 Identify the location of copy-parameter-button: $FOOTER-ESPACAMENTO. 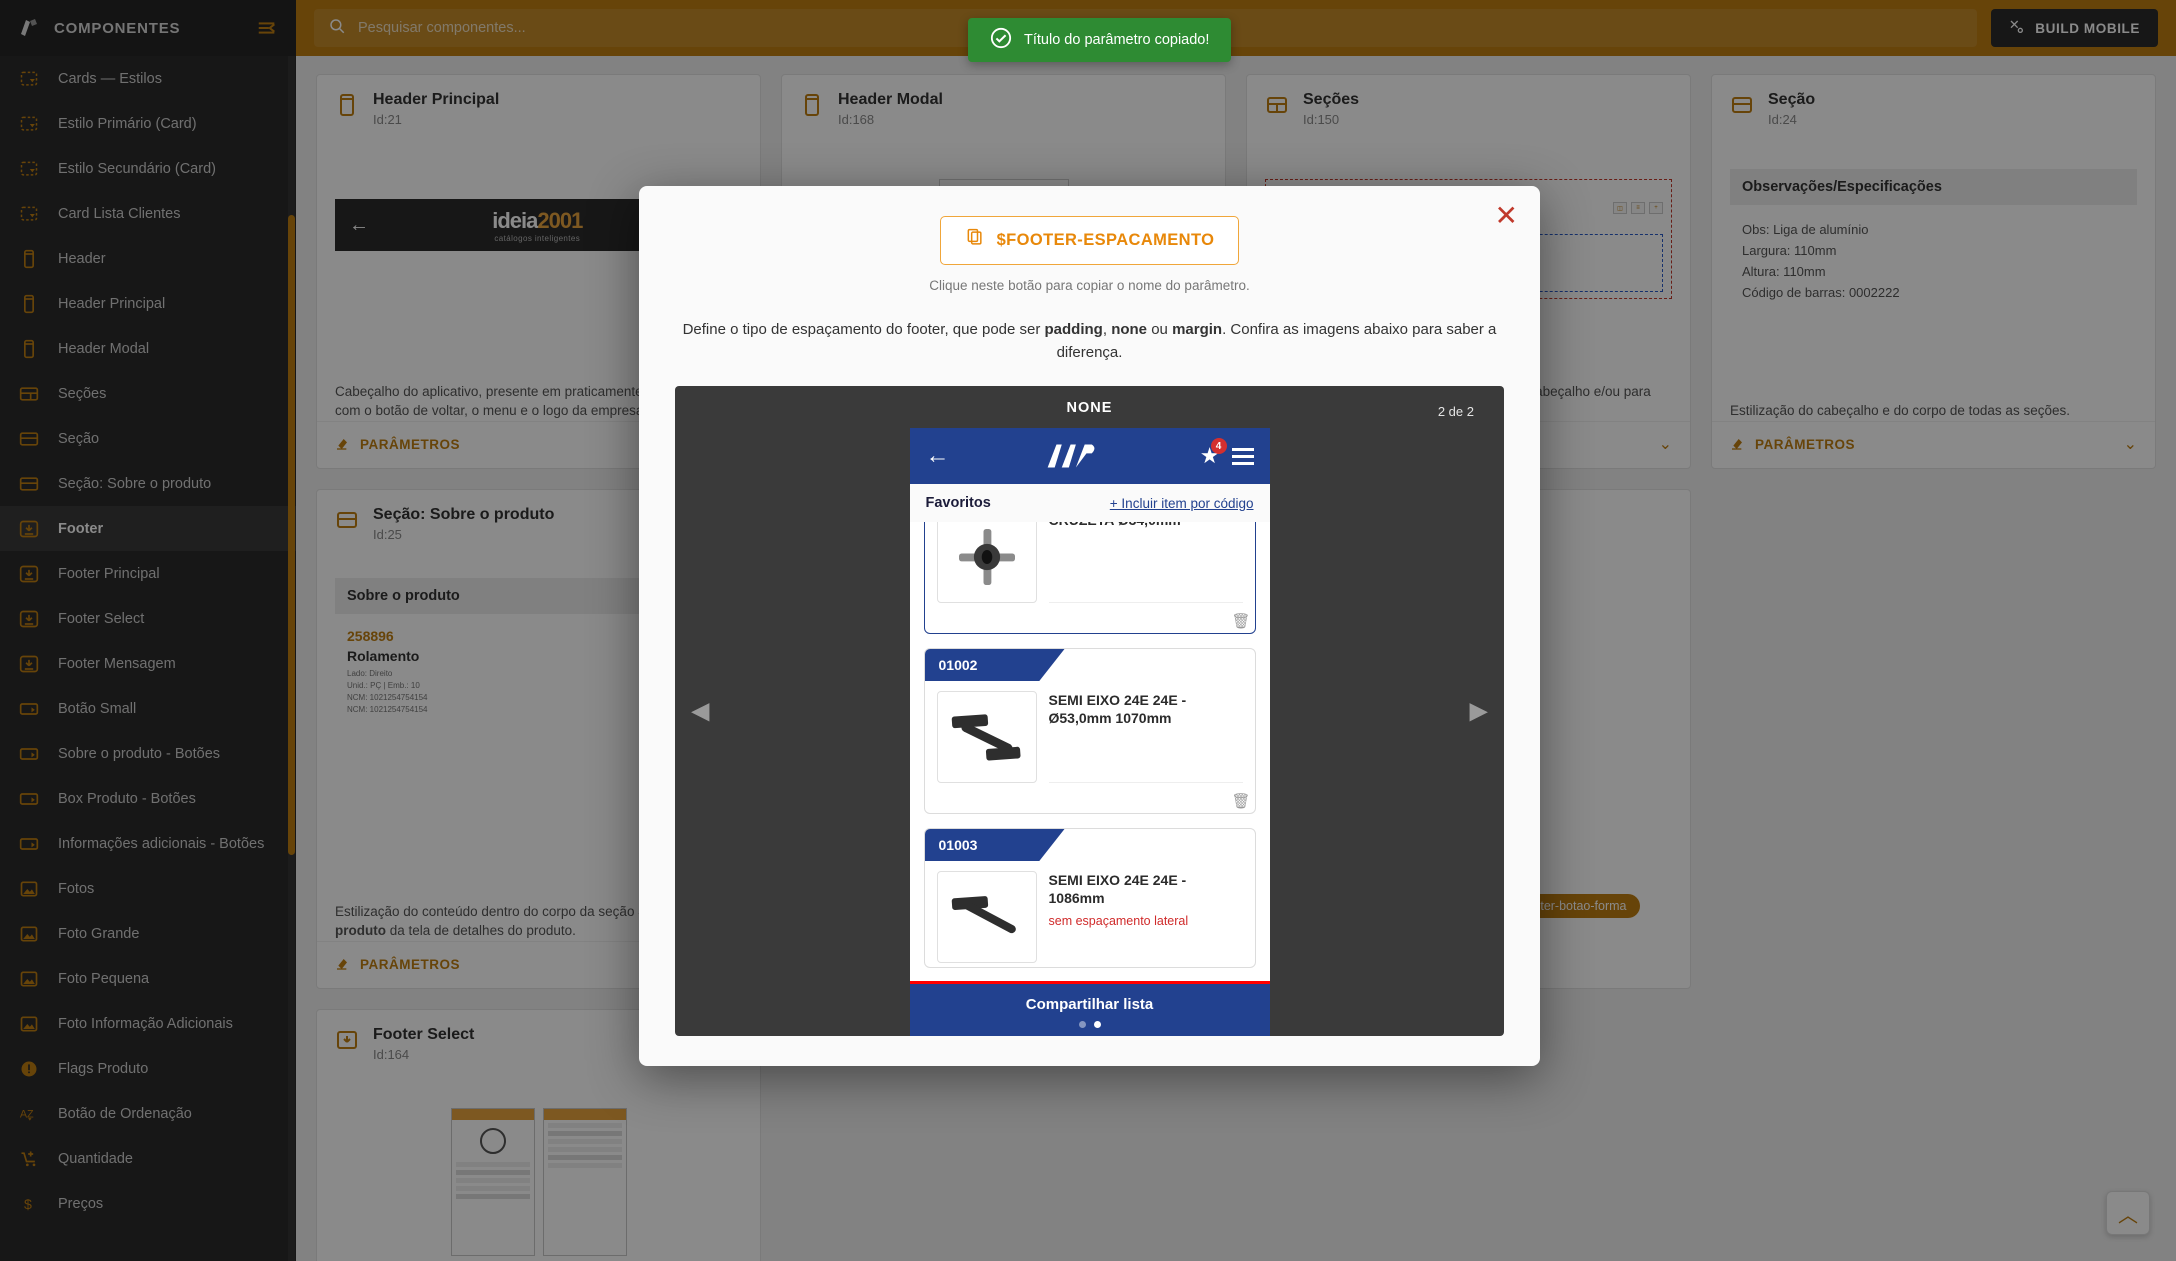
(1089, 240).